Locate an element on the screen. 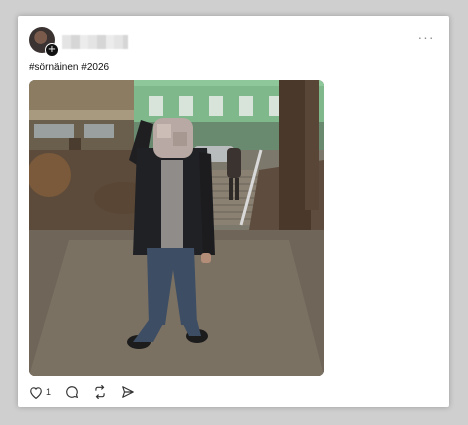 The height and width of the screenshot is (425, 468). heart-icon is located at coordinates (36, 392).